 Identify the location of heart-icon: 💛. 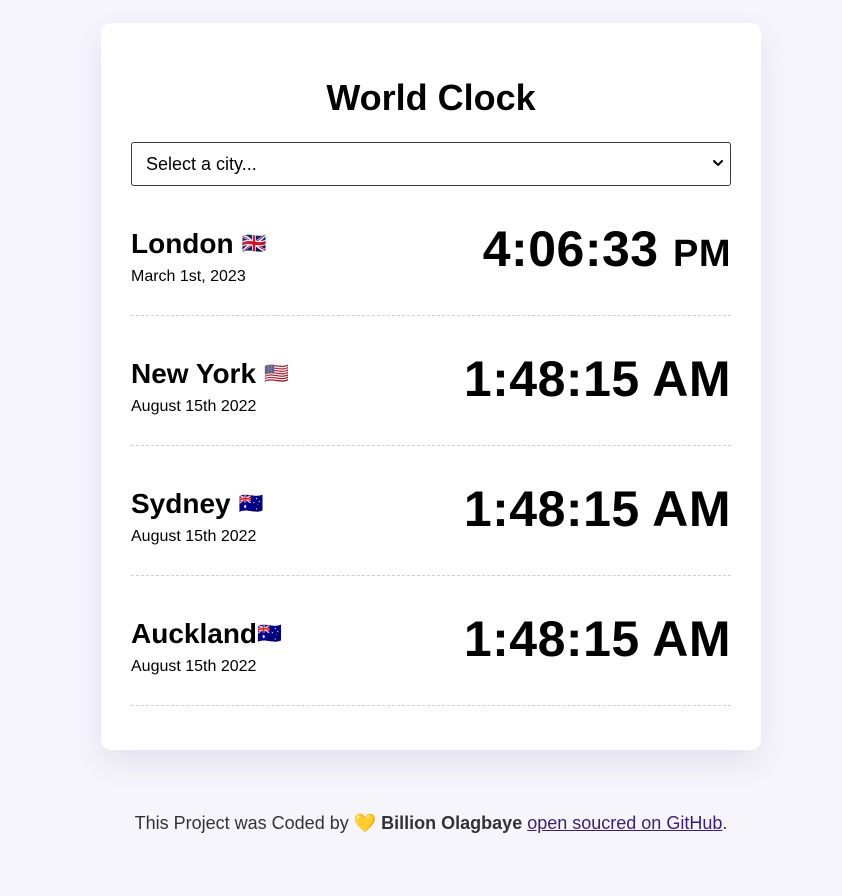
(365, 823).